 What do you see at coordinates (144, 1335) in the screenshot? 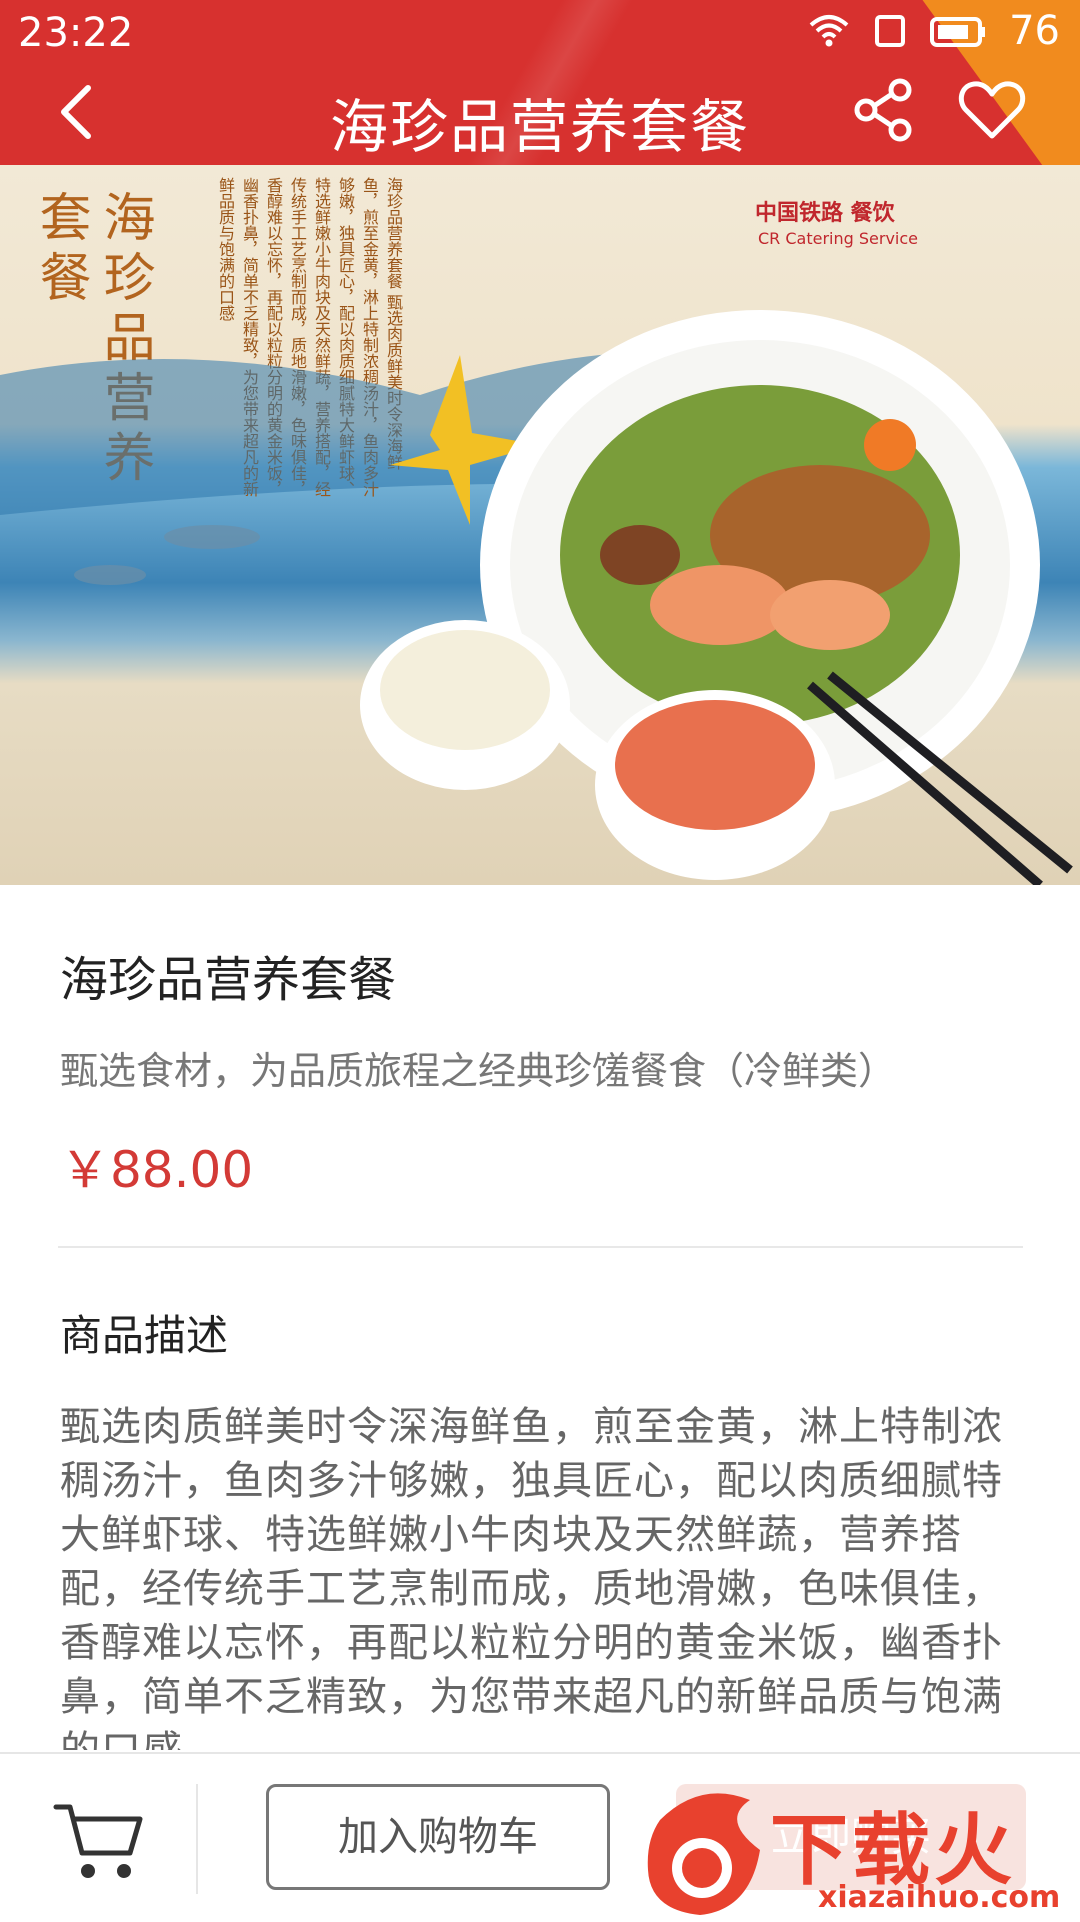
I see `description-heading: 商品描述` at bounding box center [144, 1335].